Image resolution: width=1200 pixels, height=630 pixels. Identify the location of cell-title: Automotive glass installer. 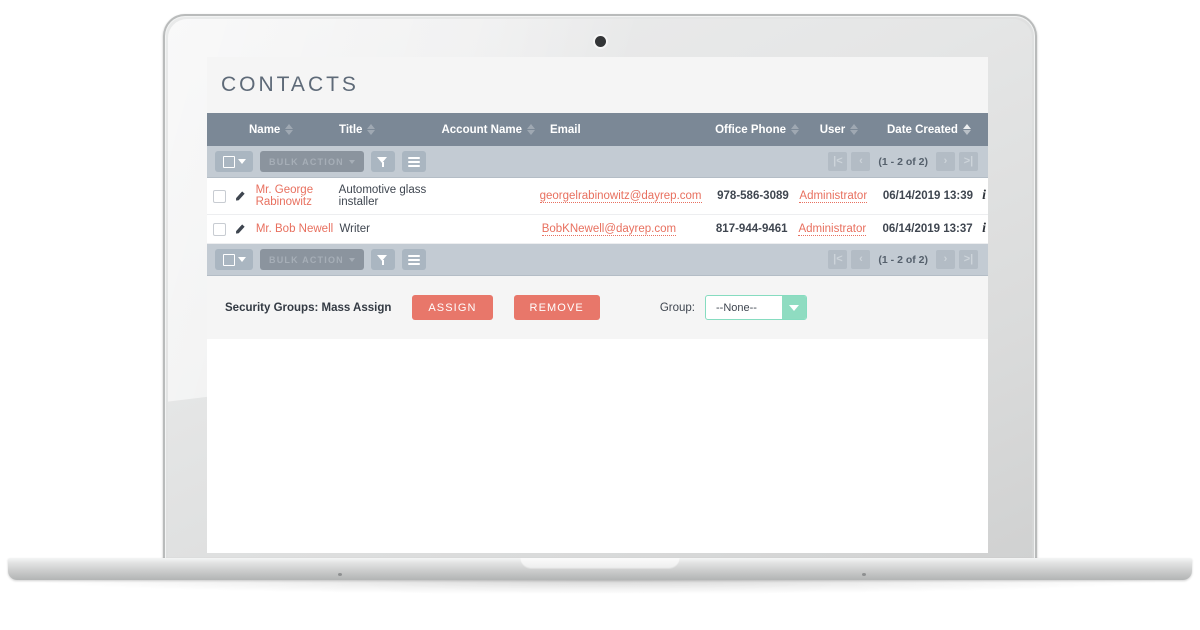
(382, 196).